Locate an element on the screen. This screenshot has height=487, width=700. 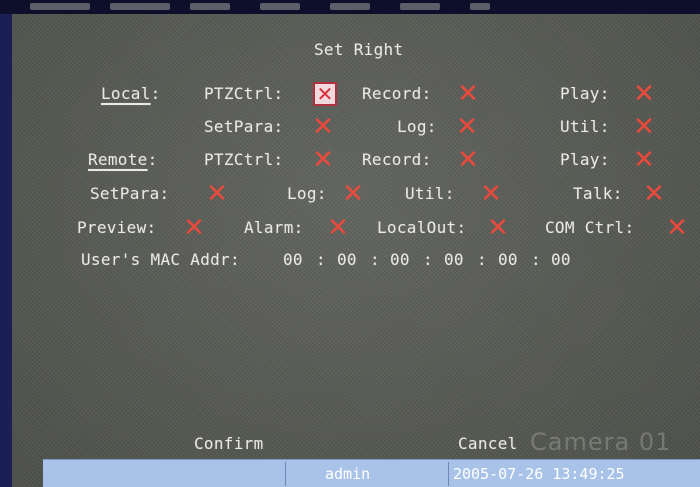
remote-preview-checkbox: ✕ is located at coordinates (194, 228).